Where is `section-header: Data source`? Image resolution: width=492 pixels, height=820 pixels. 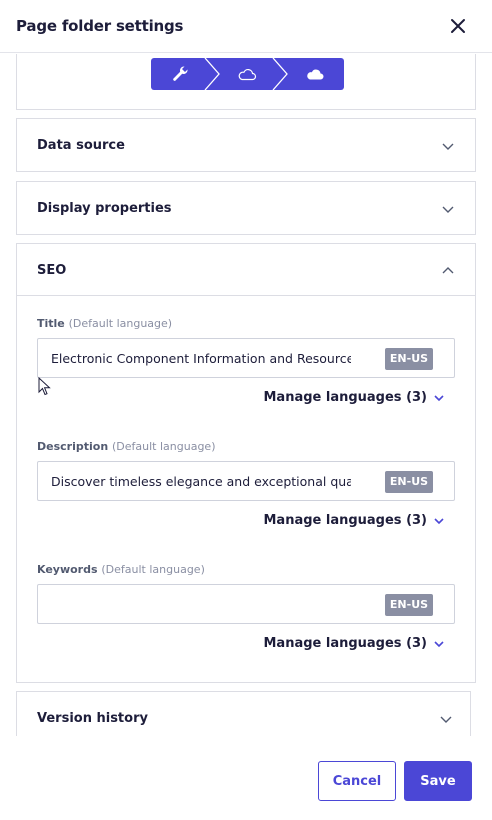
section-header: Data source is located at coordinates (246, 145).